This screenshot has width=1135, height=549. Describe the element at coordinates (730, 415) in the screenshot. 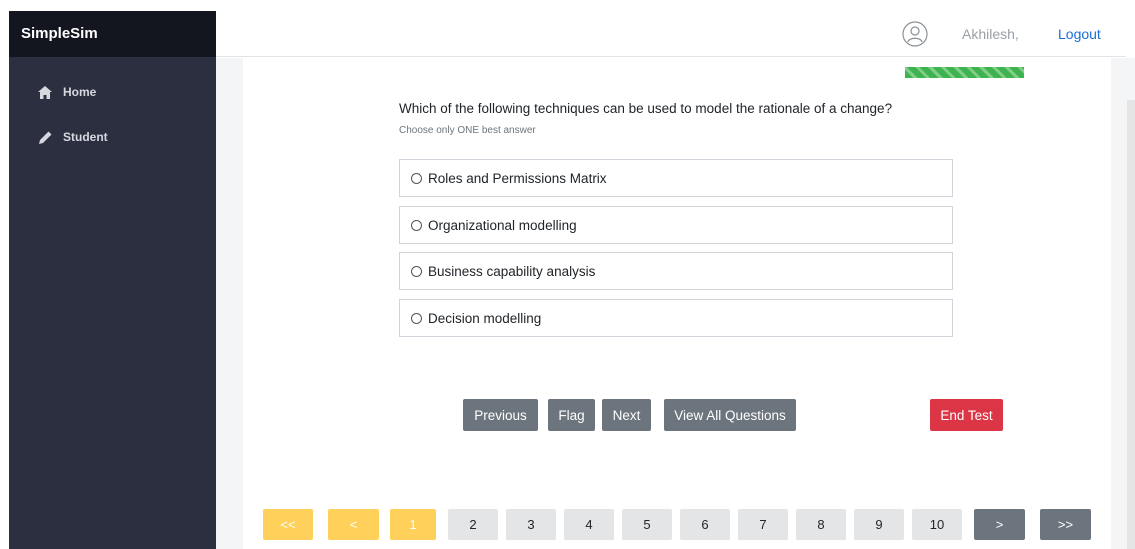

I see `view-all-questions-button: View All Questions` at that location.